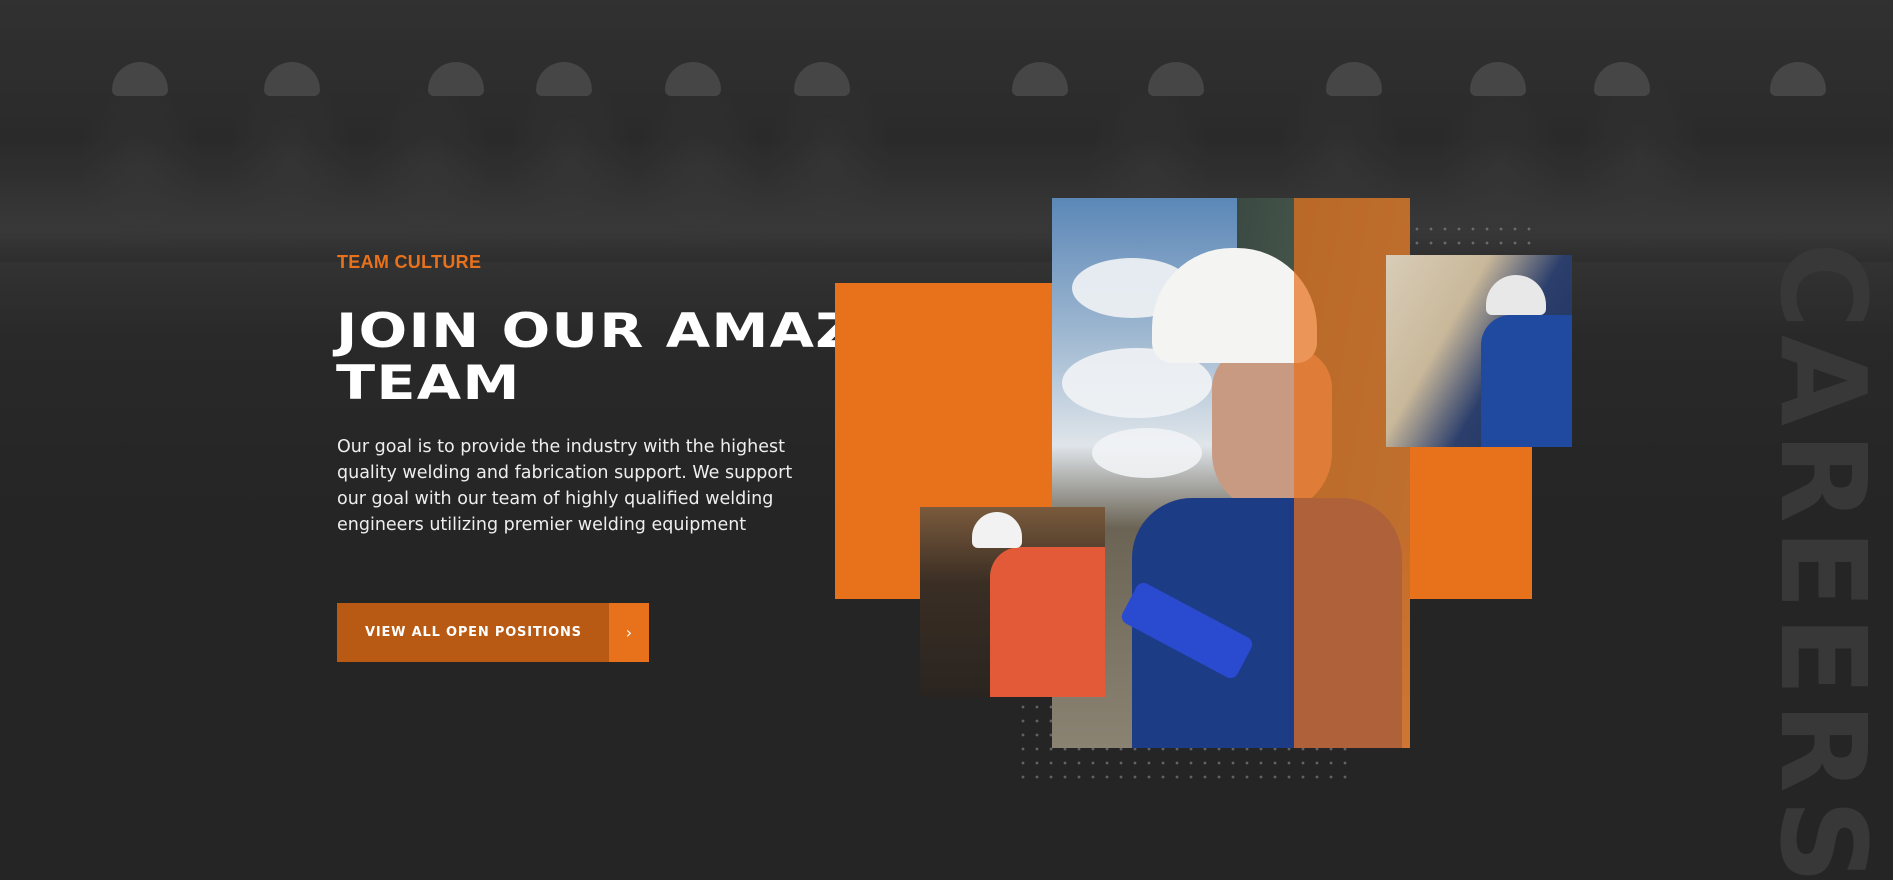 The width and height of the screenshot is (1893, 880). I want to click on chevron-right-icon: ›, so click(629, 632).